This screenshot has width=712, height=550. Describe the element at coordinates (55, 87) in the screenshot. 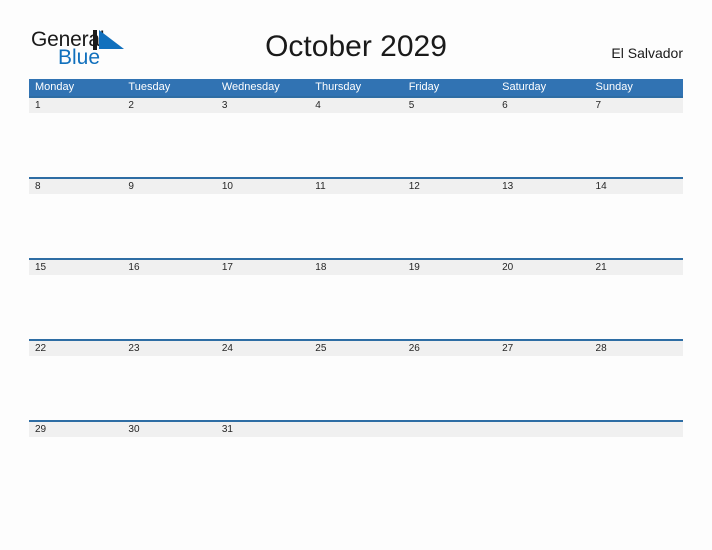

I see `weekday-header-monday: Monday` at that location.